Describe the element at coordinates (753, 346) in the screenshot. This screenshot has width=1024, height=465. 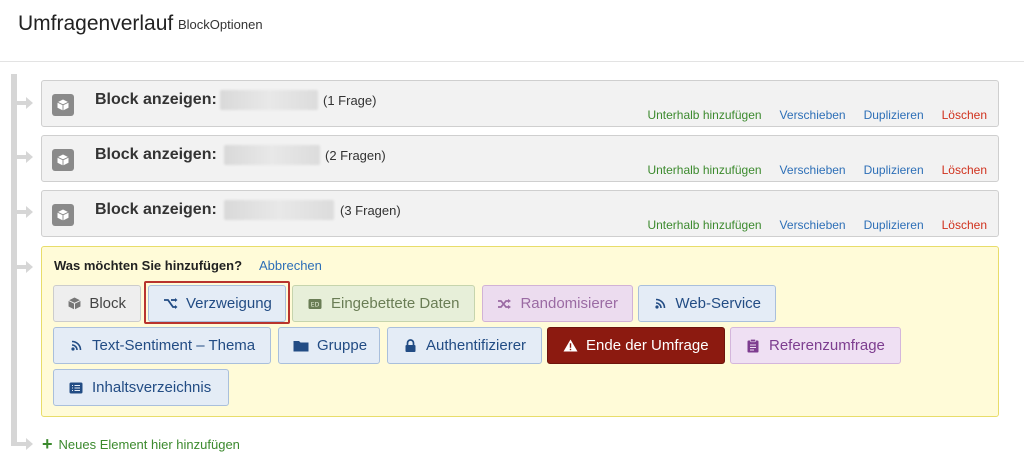
I see `clipboard-icon` at that location.